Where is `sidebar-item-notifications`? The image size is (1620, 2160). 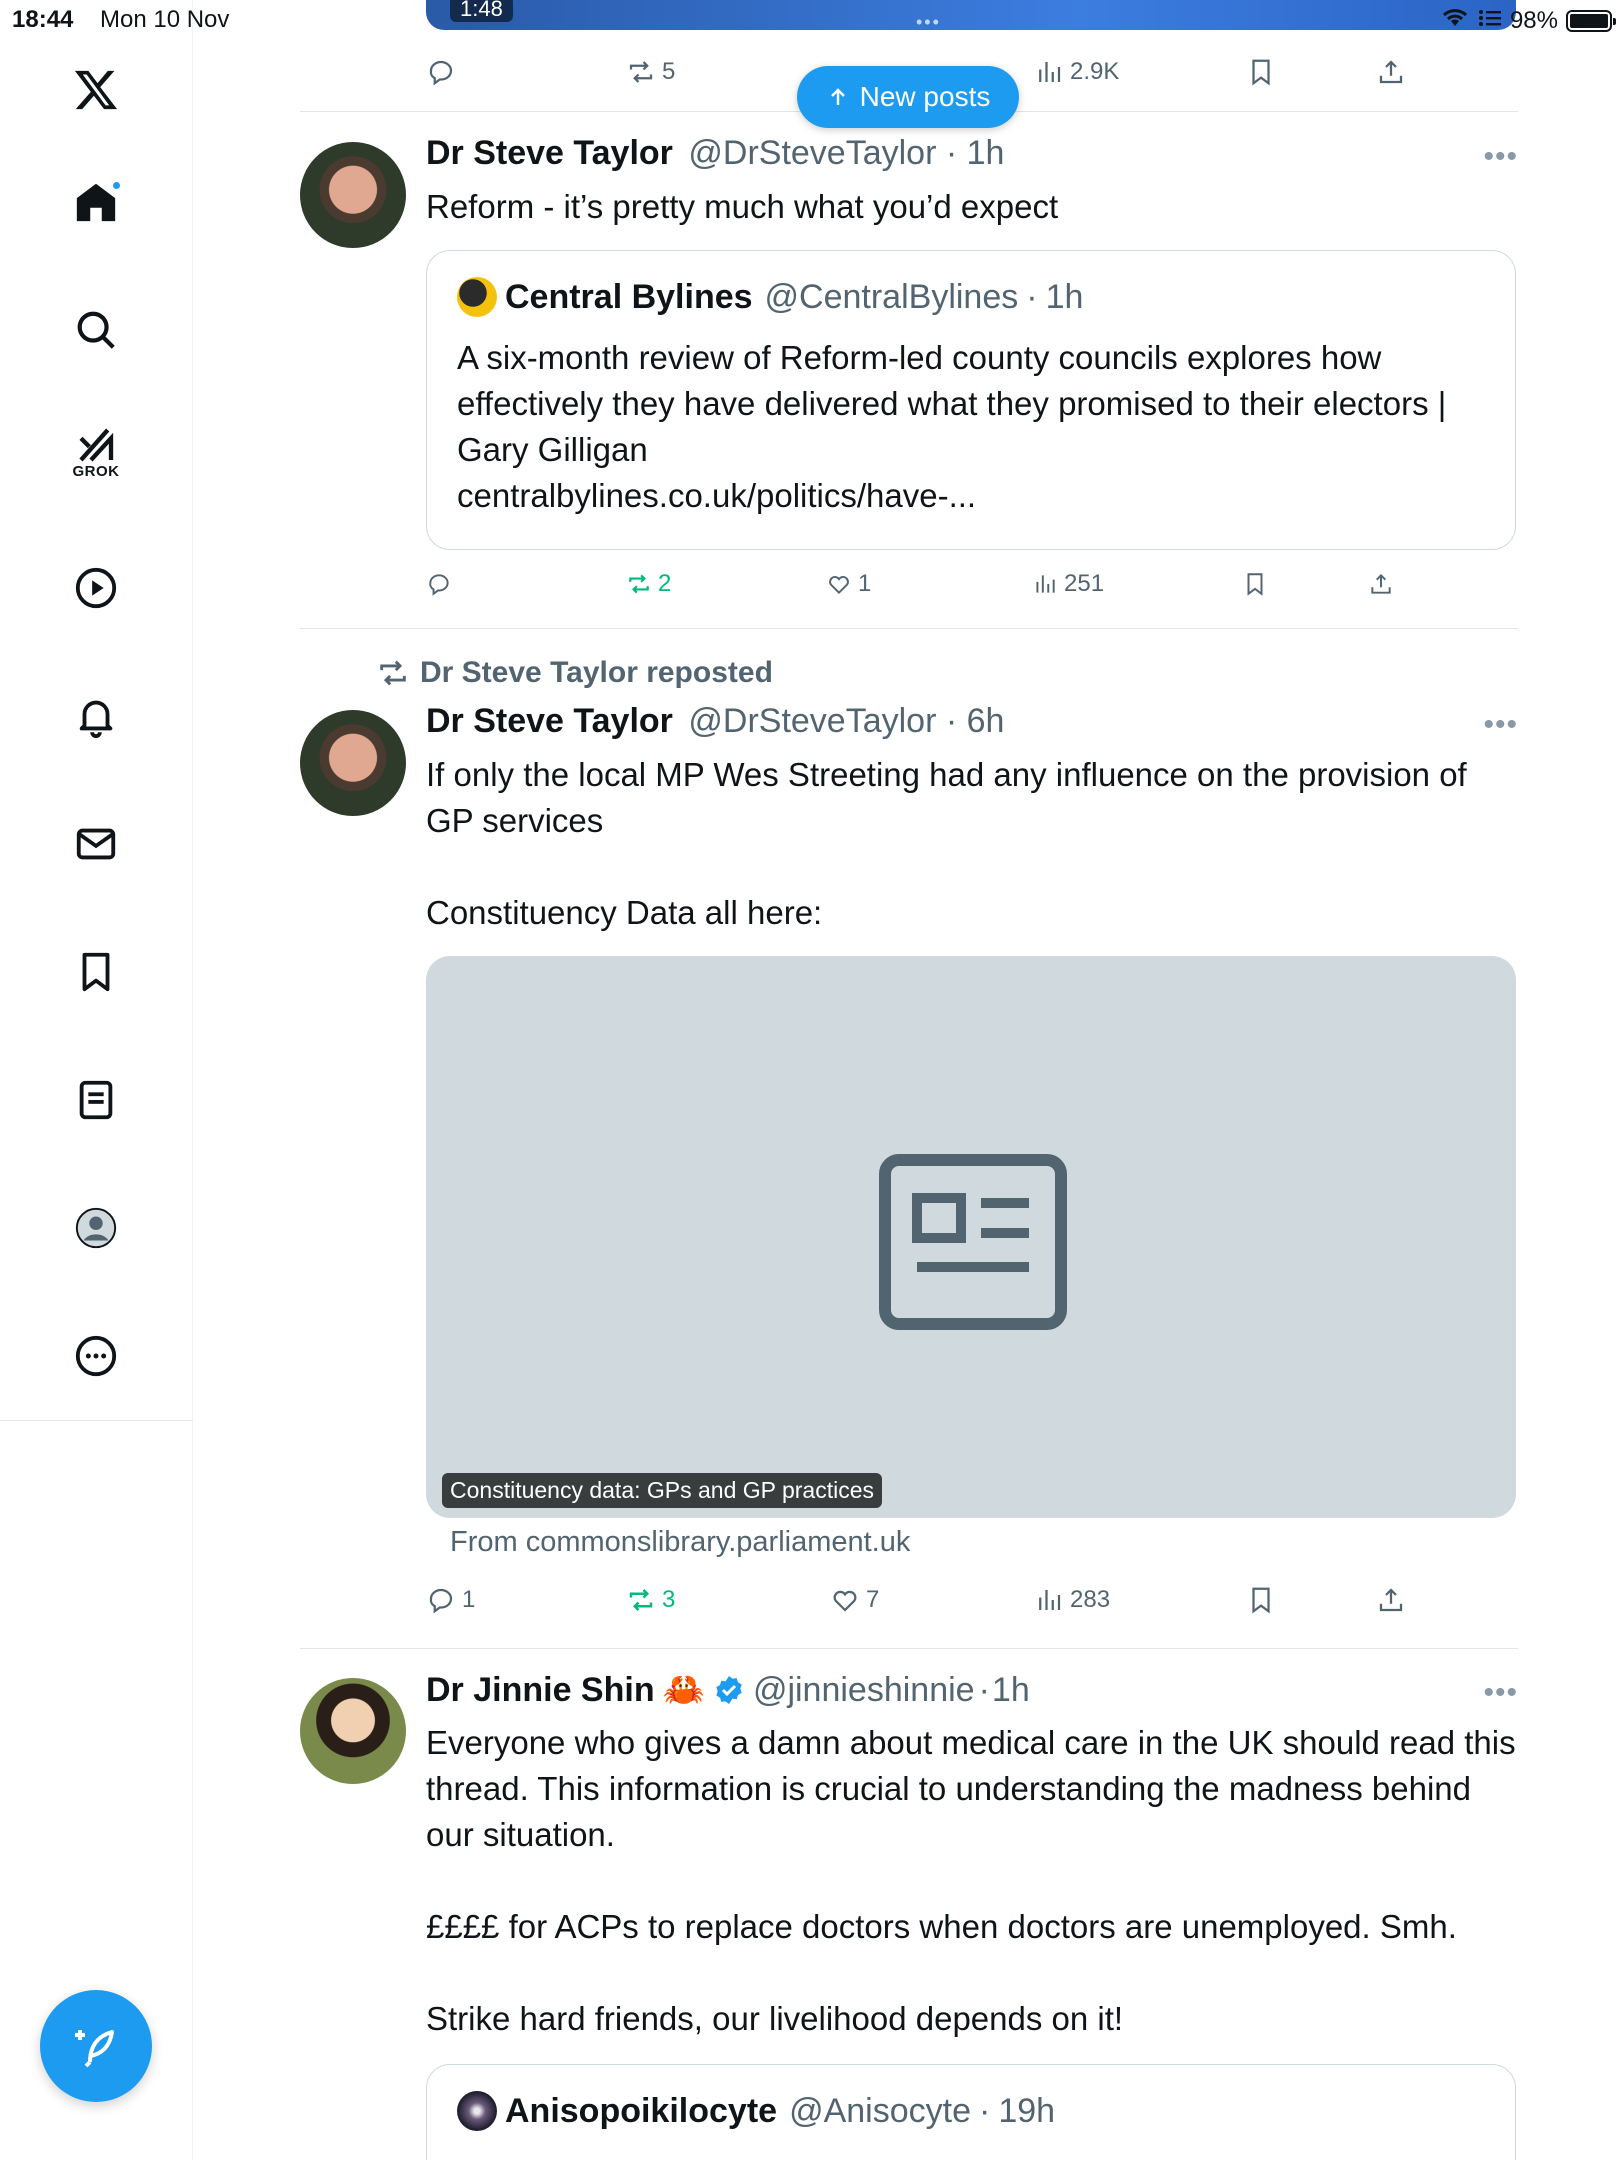
sidebar-item-notifications is located at coordinates (96, 716).